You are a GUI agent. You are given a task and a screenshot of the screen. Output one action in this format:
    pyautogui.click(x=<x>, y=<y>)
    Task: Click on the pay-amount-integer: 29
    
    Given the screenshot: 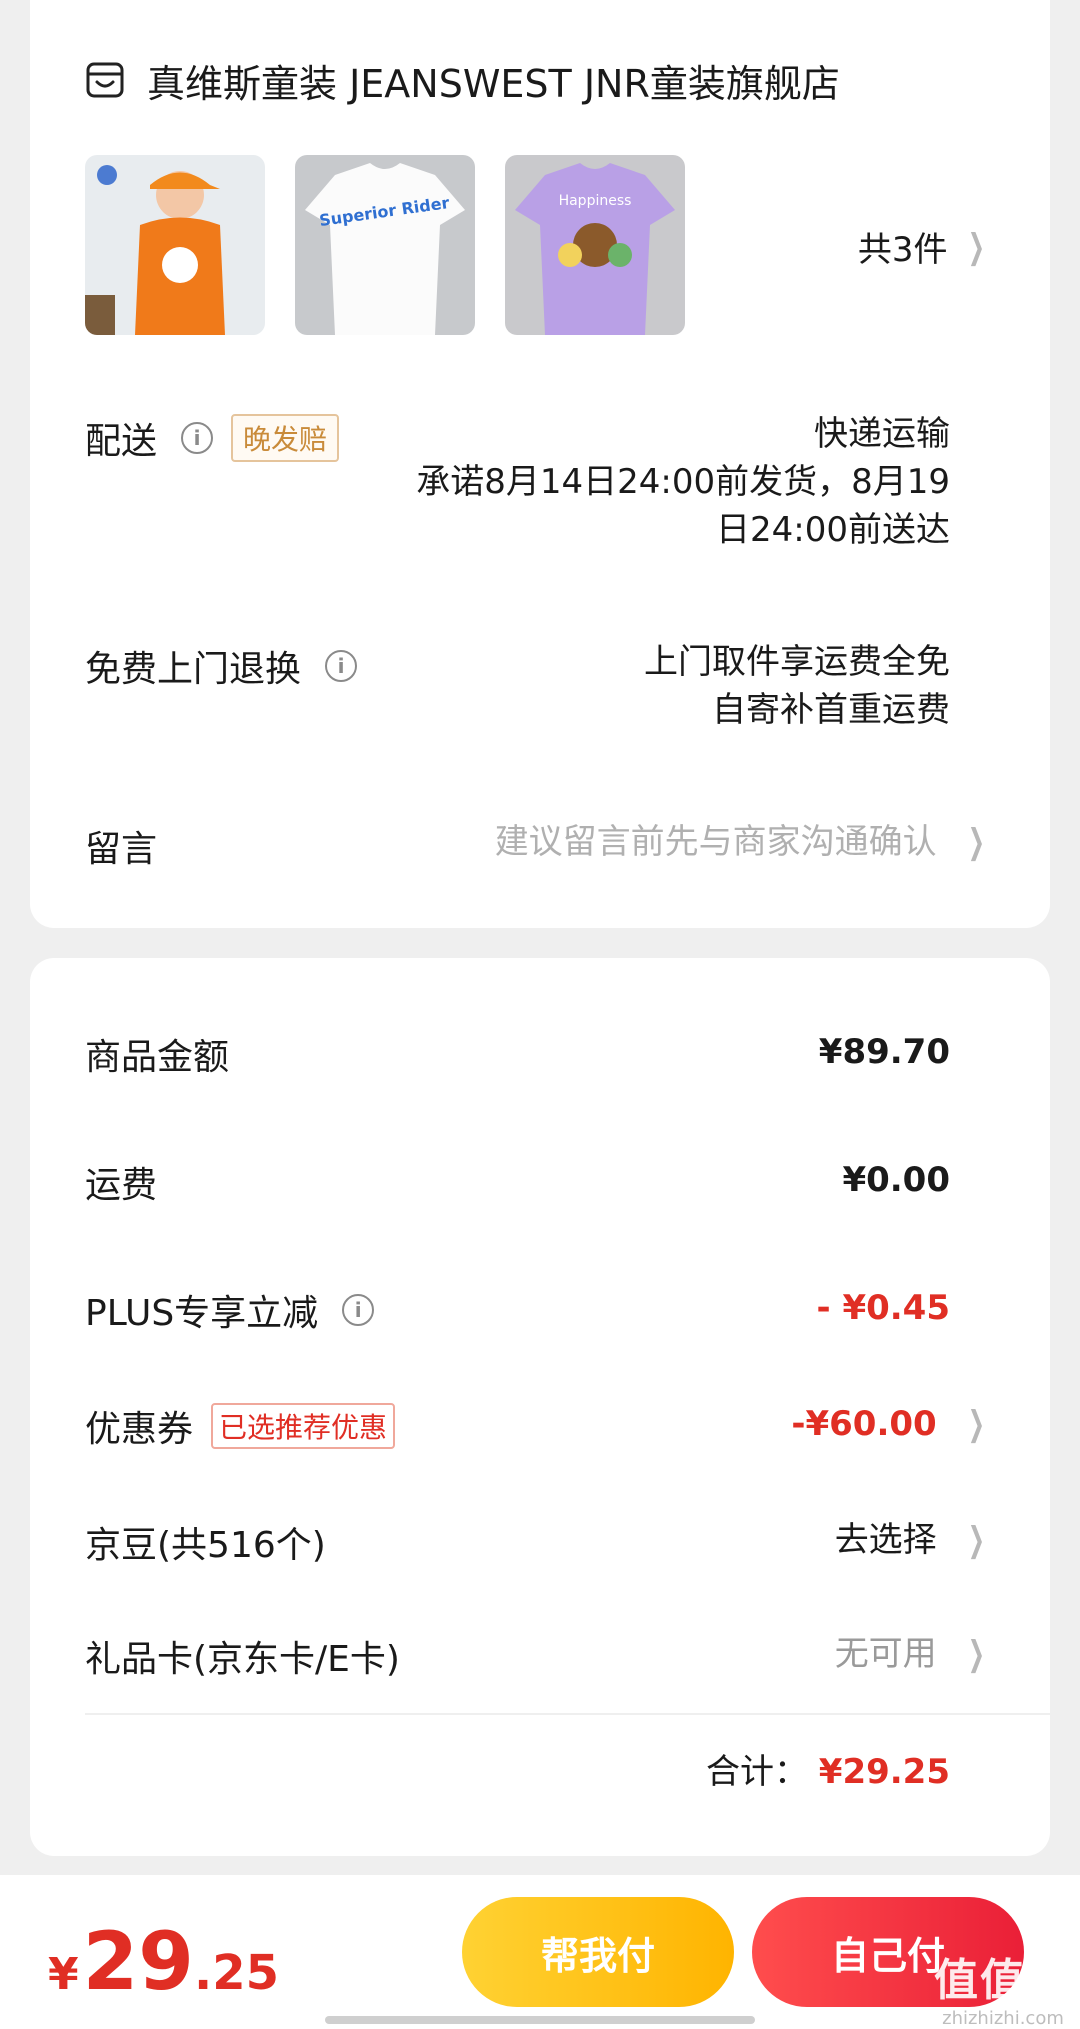 What is the action you would take?
    pyautogui.click(x=138, y=1961)
    